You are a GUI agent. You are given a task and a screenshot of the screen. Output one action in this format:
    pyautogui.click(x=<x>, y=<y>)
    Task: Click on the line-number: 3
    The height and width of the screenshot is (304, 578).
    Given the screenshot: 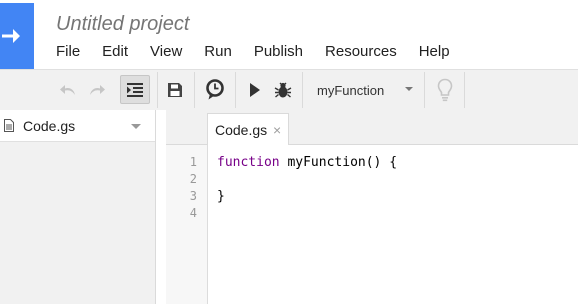 What is the action you would take?
    pyautogui.click(x=193, y=196)
    